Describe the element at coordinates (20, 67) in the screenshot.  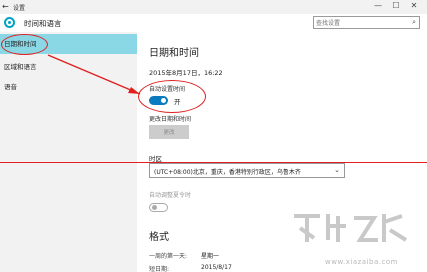
I see `sidebar-item-label: 区域和语言` at that location.